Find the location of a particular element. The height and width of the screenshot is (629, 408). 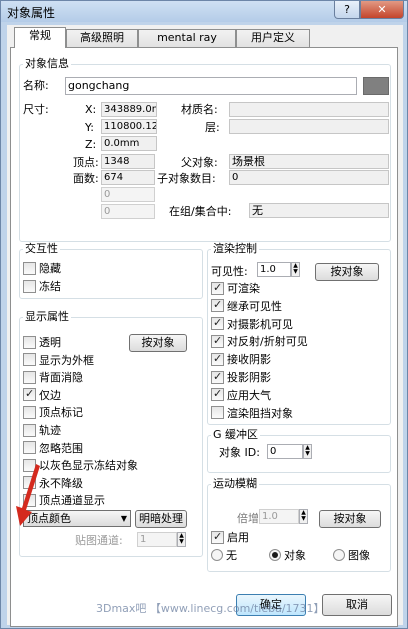

layer-field is located at coordinates (309, 126).